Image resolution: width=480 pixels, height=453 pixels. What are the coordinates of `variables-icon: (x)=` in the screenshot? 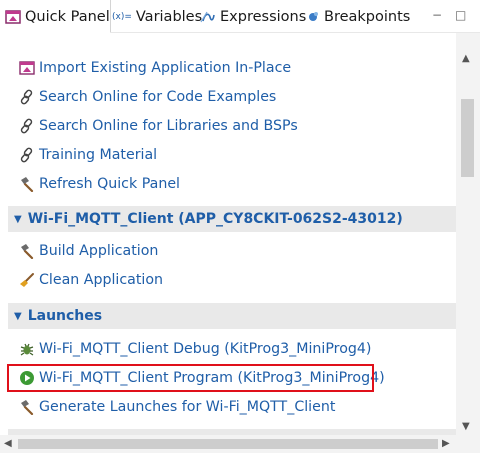 It's located at (122, 16).